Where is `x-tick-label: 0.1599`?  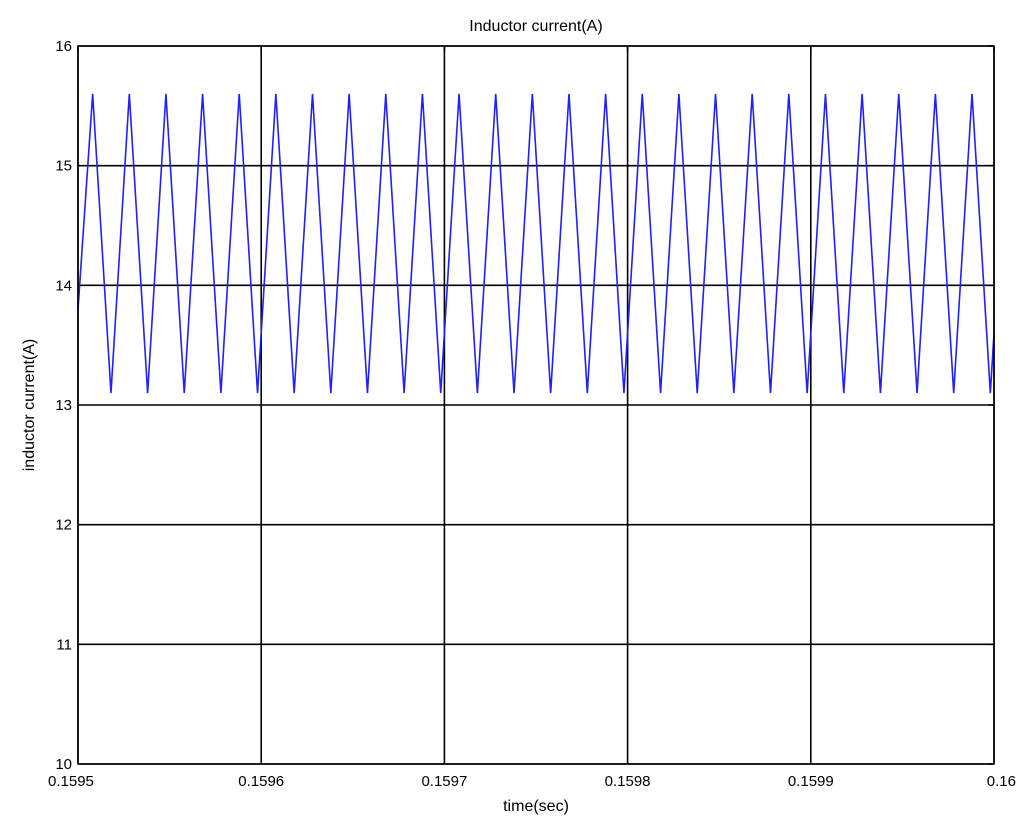 x-tick-label: 0.1599 is located at coordinates (811, 781).